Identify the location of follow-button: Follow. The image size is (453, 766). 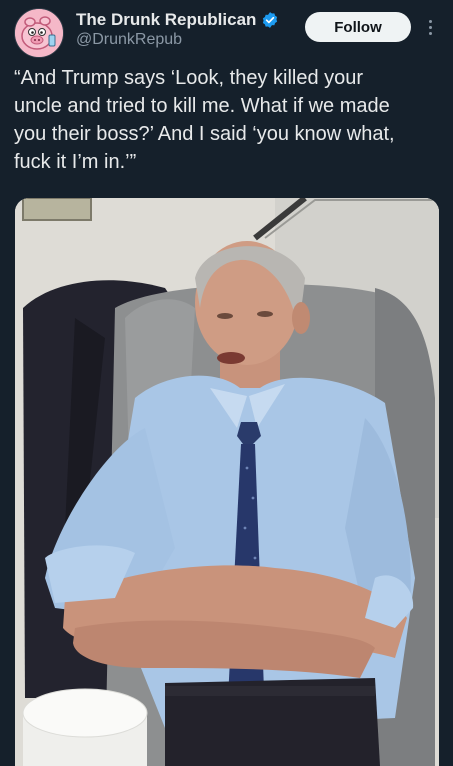
(358, 27).